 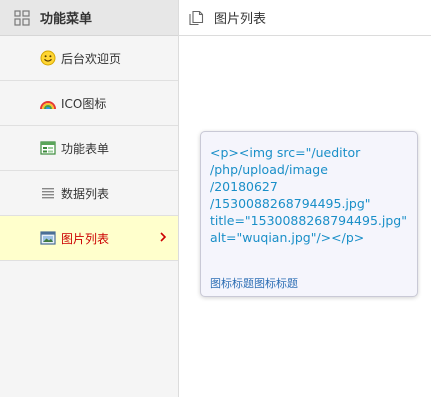 What do you see at coordinates (285, 152) in the screenshot?
I see `code-line: <p><img src="/ueditor` at bounding box center [285, 152].